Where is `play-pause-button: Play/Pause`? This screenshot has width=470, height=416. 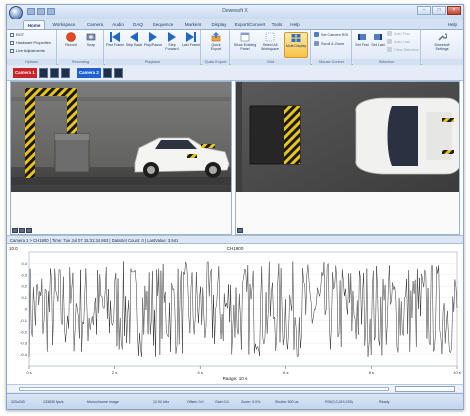 play-pause-button: Play/Pause is located at coordinates (153, 45).